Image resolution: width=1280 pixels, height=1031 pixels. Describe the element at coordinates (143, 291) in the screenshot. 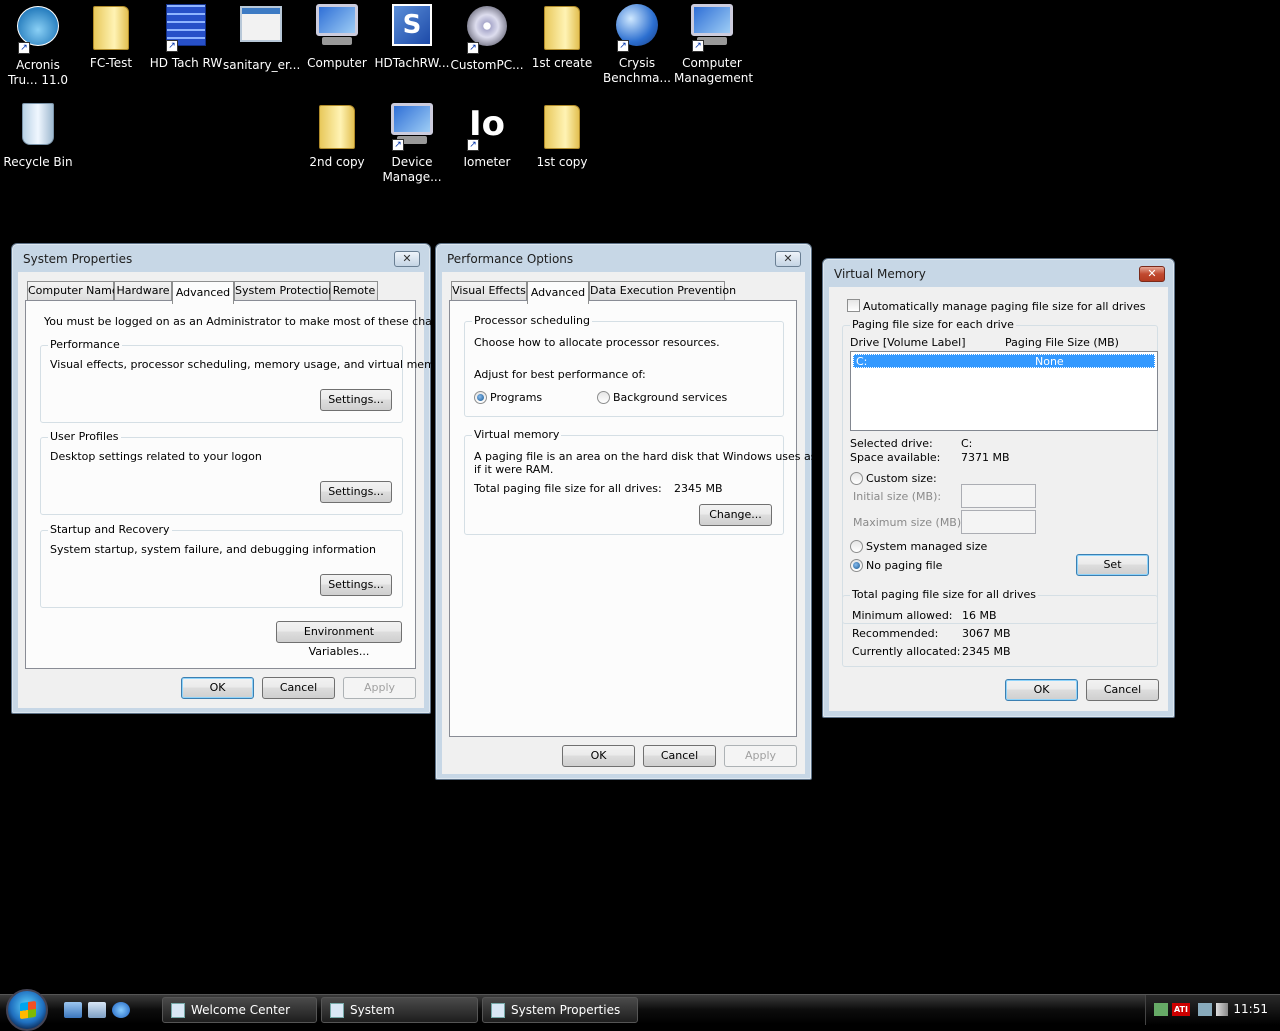

I see `tab-hardware: Hardware` at that location.